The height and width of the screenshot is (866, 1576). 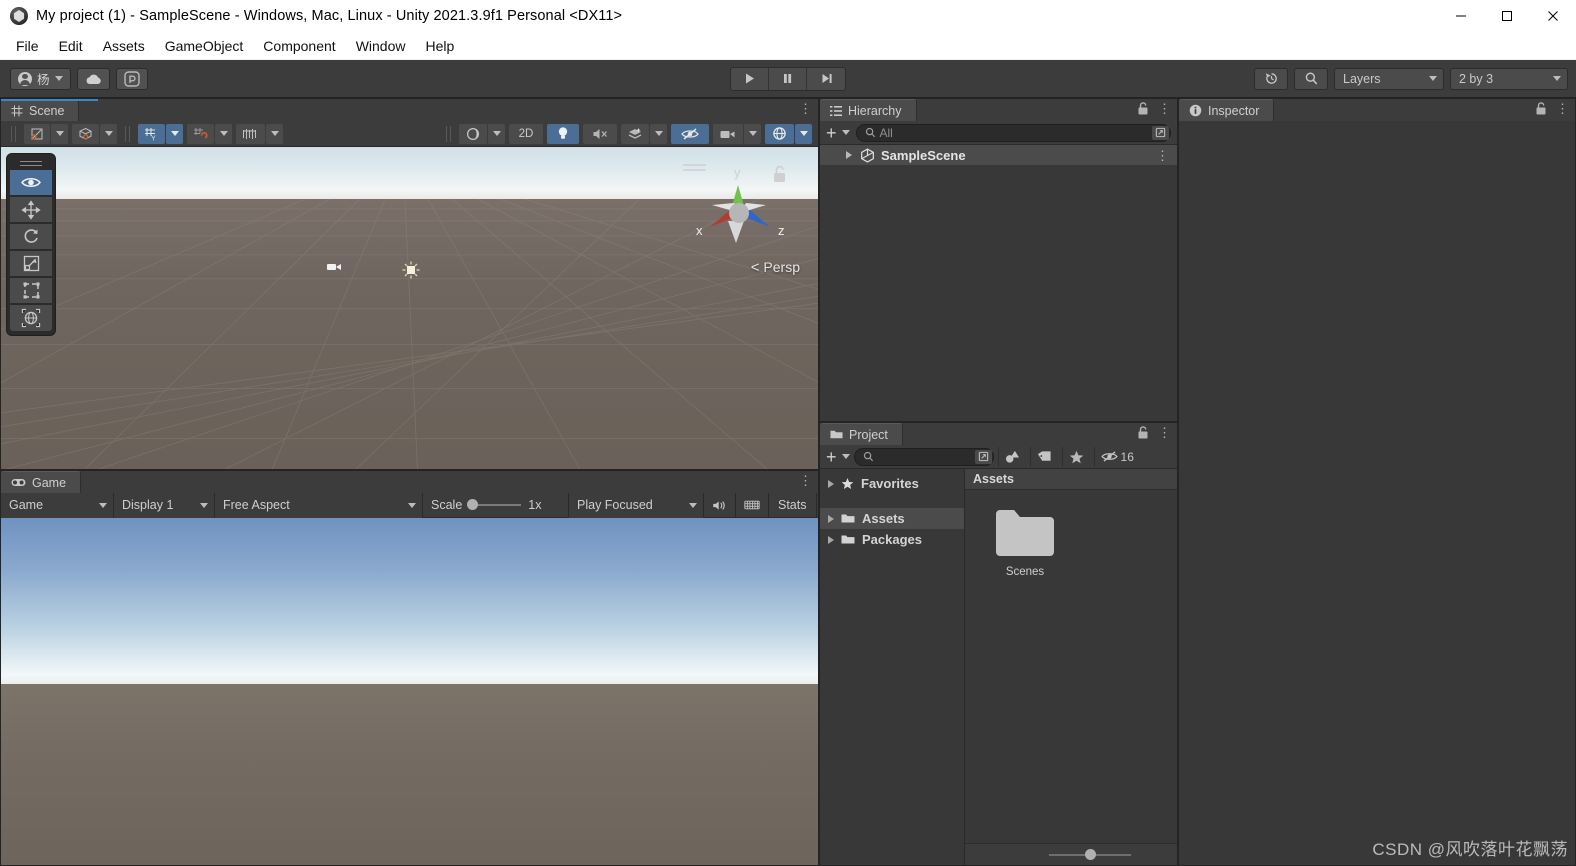 What do you see at coordinates (335, 267) in the screenshot?
I see `scene-camera-gizmo` at bounding box center [335, 267].